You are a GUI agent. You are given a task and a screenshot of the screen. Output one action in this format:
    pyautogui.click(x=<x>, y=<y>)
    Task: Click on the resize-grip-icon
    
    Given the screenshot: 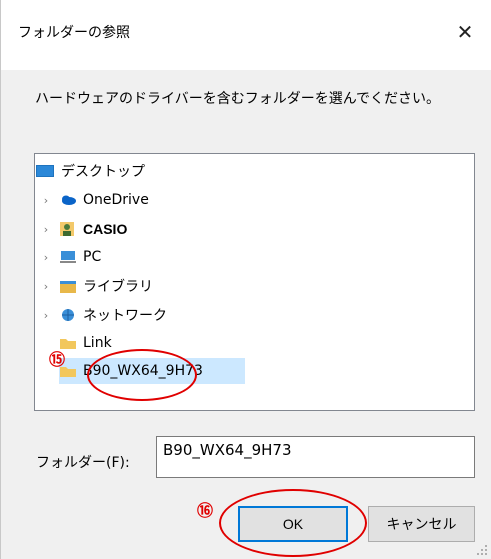 What is the action you would take?
    pyautogui.click(x=482, y=550)
    